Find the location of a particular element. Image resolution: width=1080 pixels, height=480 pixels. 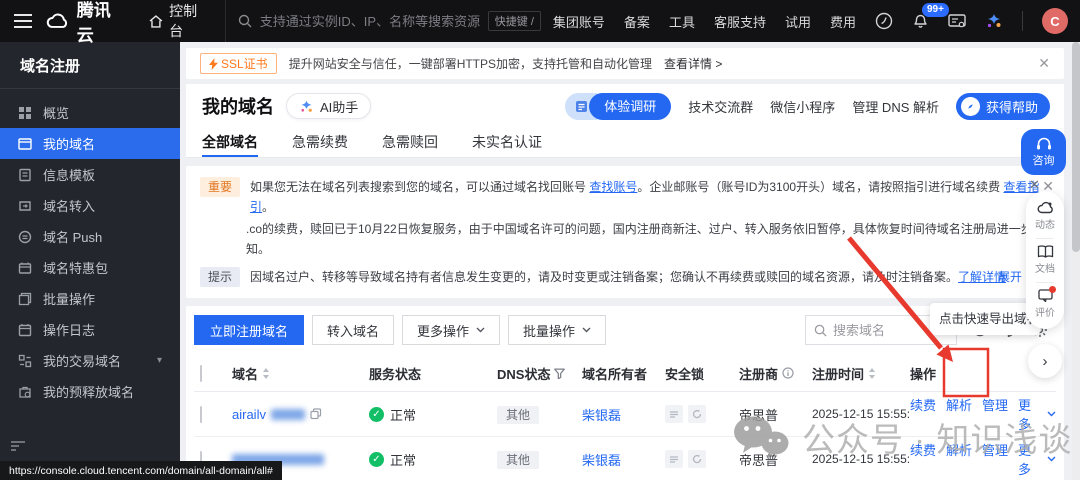

ai-assistant-button: AI助手 is located at coordinates (329, 106).